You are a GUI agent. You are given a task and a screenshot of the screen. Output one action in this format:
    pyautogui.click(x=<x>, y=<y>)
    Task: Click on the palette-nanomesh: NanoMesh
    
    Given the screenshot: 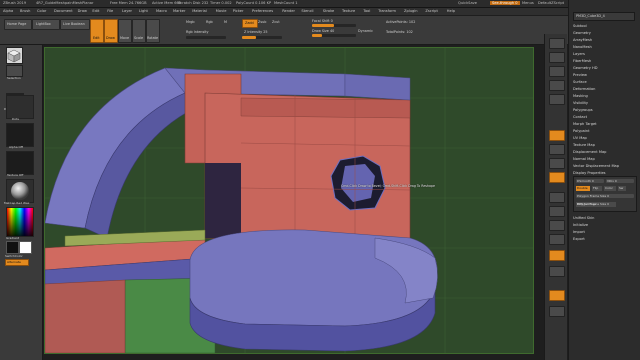 What is the action you would take?
    pyautogui.click(x=582, y=47)
    